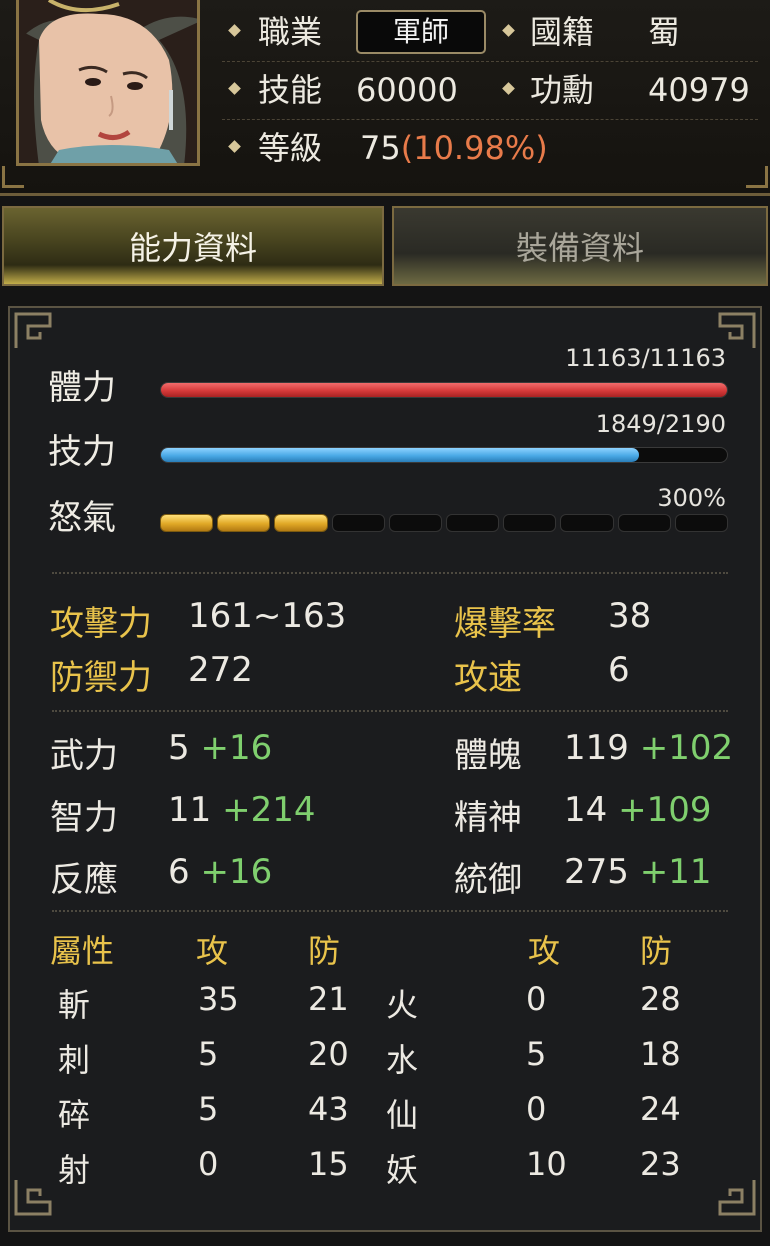 This screenshot has height=1246, width=770. I want to click on agi-bonus: +16, so click(236, 872).